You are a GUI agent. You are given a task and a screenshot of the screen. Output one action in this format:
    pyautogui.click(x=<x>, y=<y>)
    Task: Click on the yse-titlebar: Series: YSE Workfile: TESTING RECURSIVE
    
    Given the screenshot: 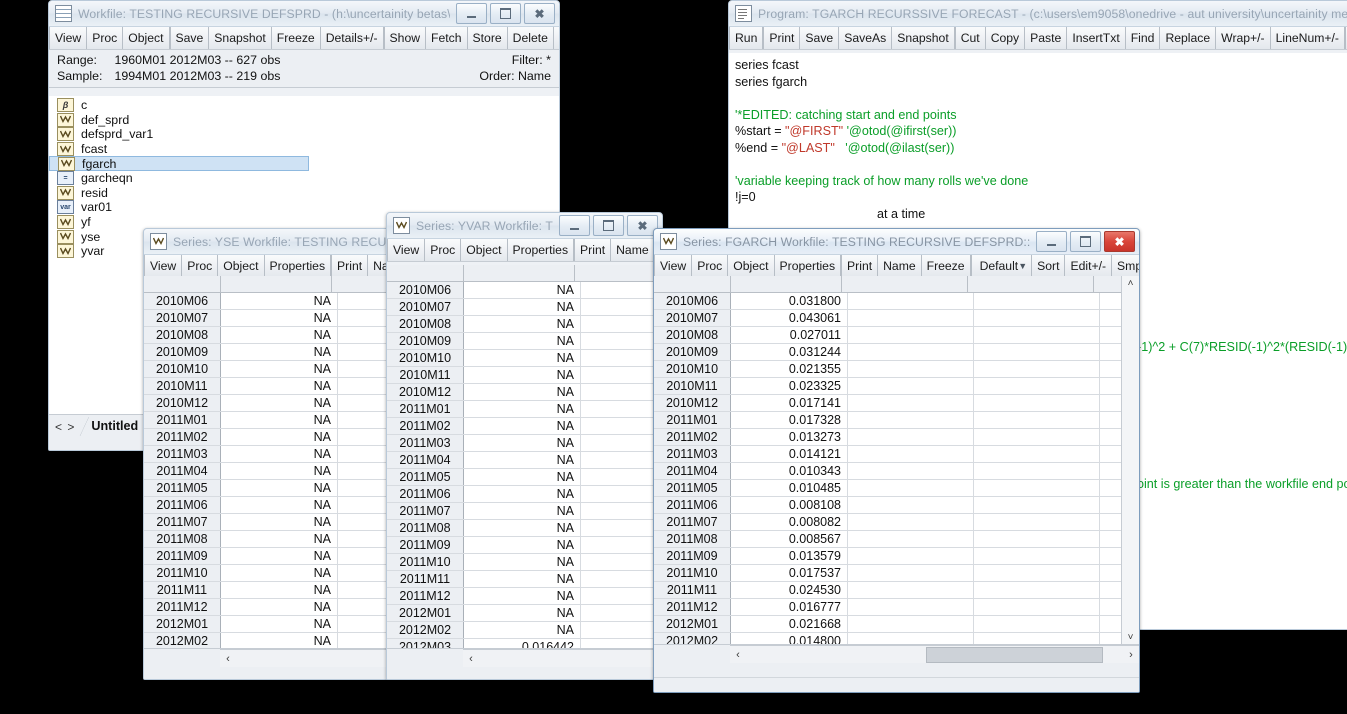 What is the action you would take?
    pyautogui.click(x=274, y=242)
    